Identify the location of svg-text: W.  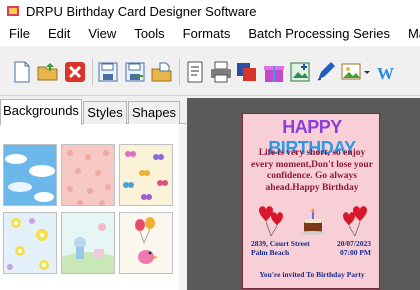
(385, 73).